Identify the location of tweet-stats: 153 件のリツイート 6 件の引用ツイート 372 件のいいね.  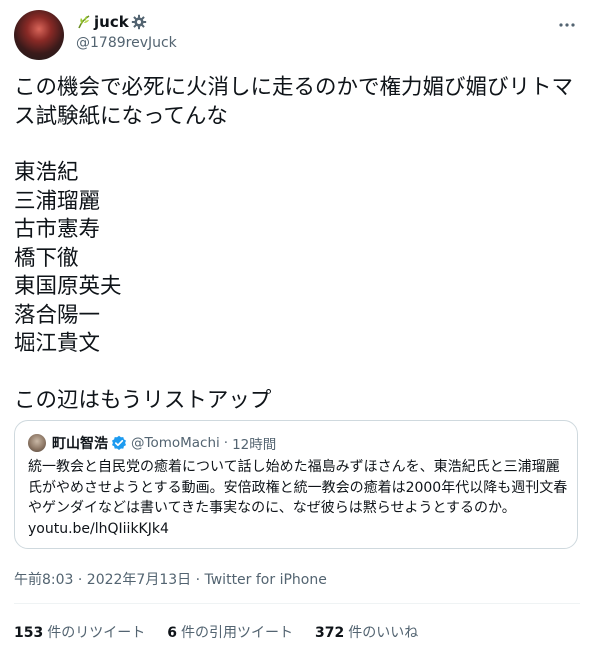
(227, 632).